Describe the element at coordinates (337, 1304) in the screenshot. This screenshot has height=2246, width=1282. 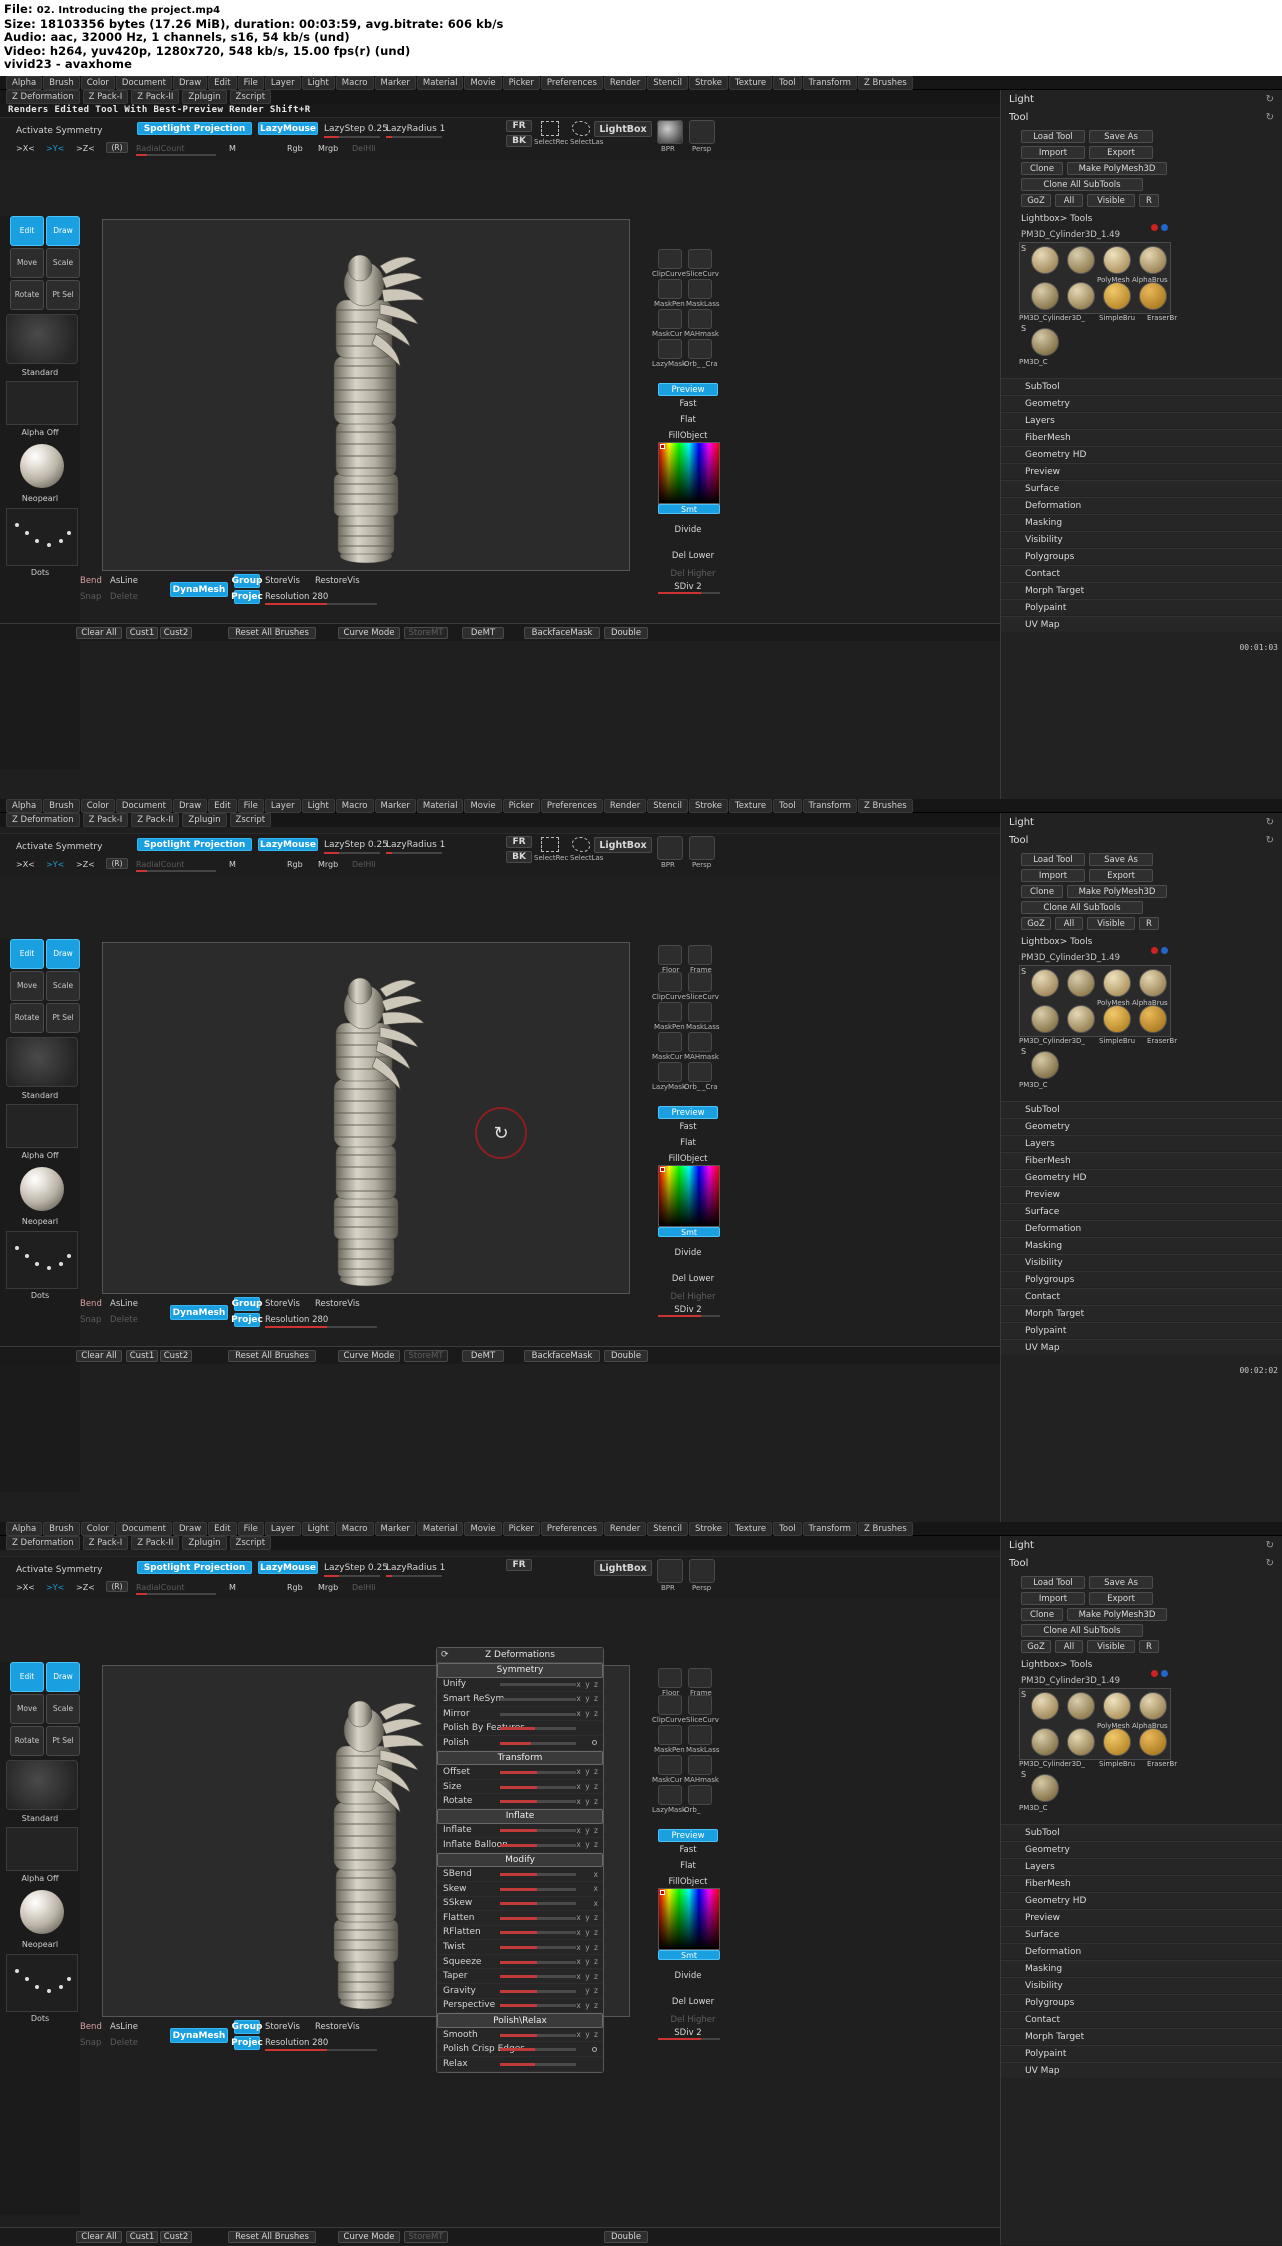
I see `restorevis-label-f2: RestoreVis` at that location.